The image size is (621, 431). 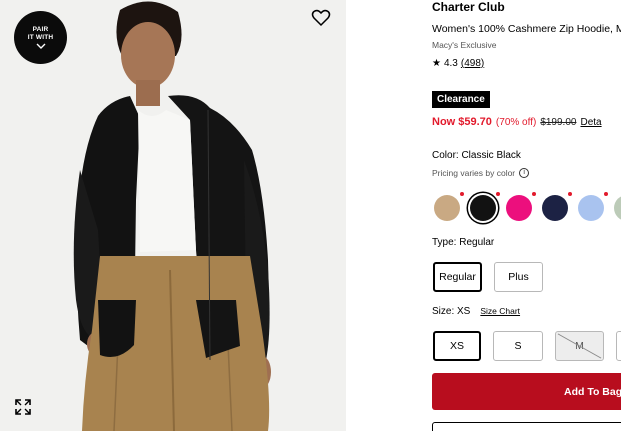 I want to click on swatch-classic-black, so click(x=485, y=206).